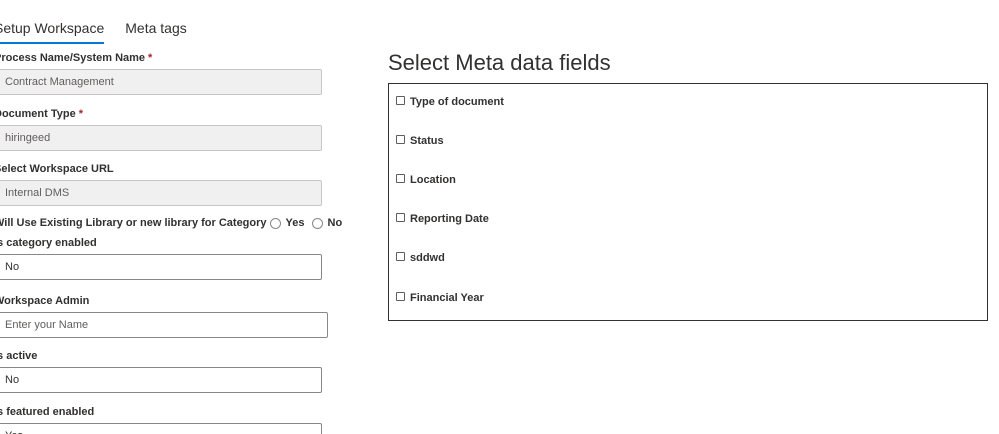 This screenshot has height=434, width=999. Describe the element at coordinates (335, 223) in the screenshot. I see `radio-no-label: No` at that location.